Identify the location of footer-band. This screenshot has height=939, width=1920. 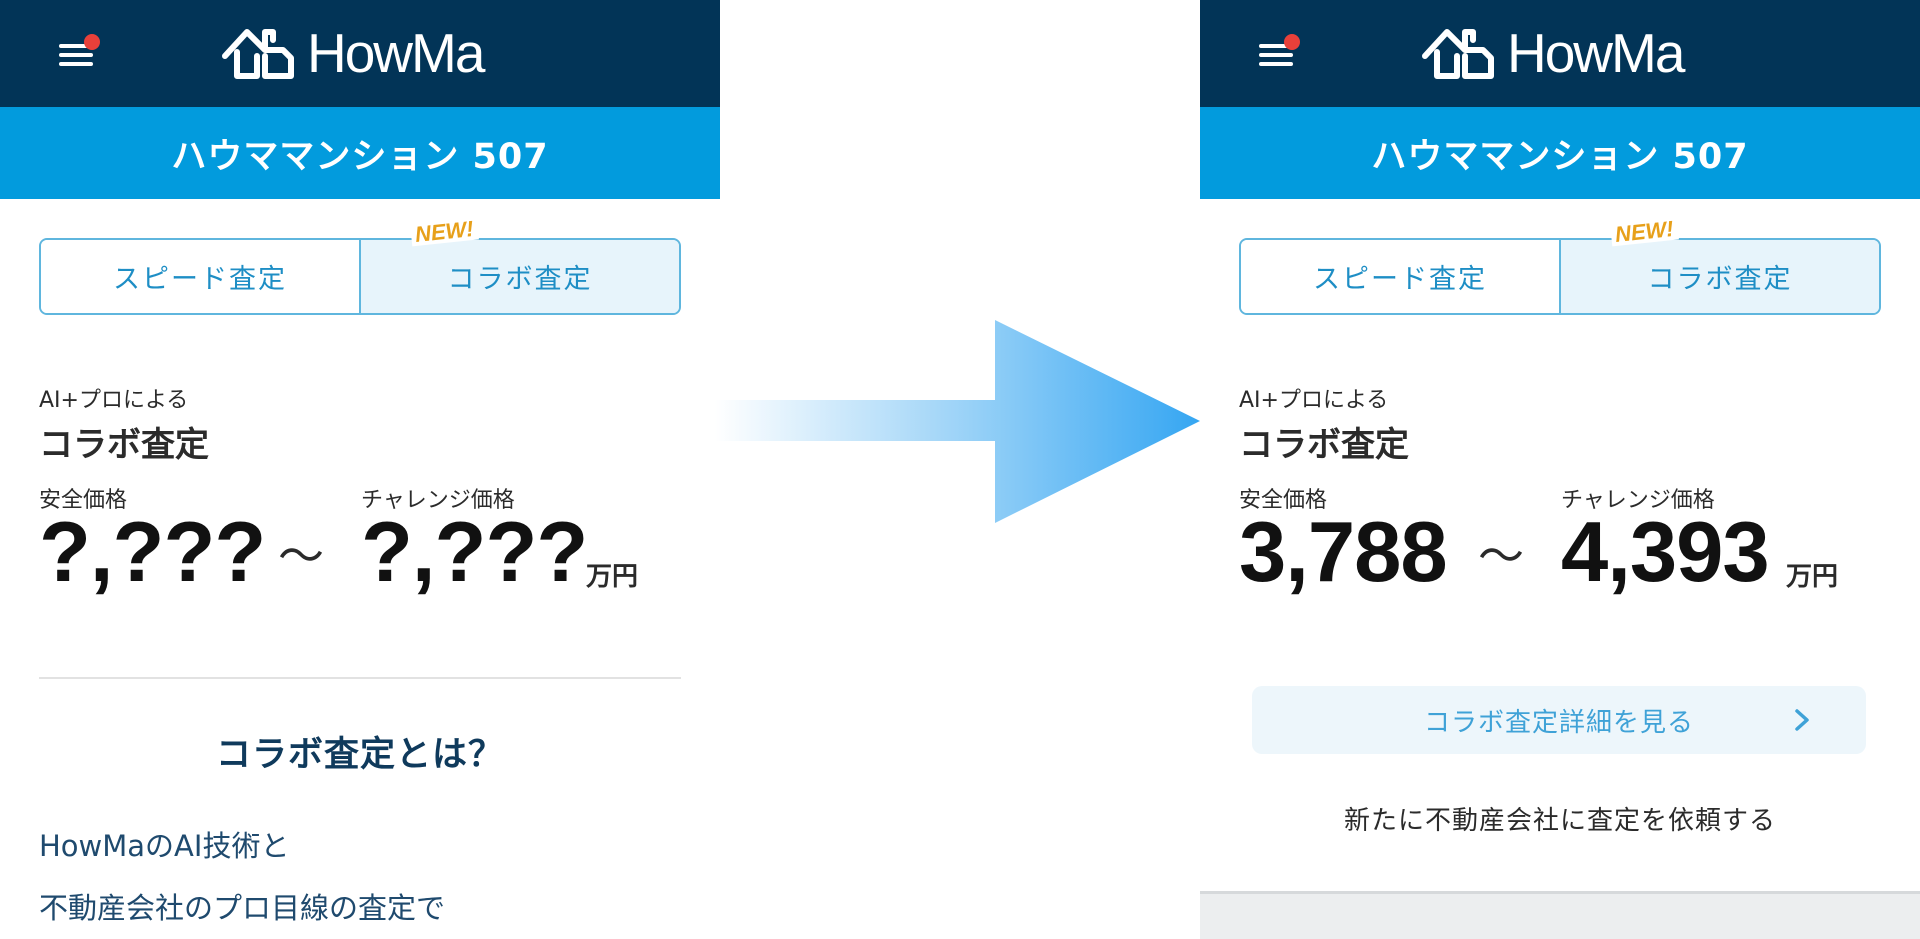
(1560, 915).